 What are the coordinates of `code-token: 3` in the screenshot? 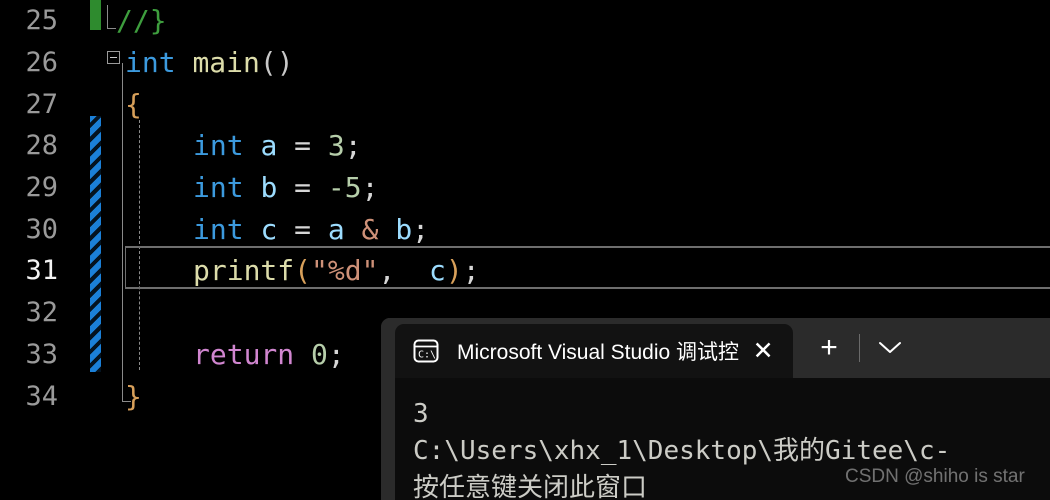 It's located at (336, 146).